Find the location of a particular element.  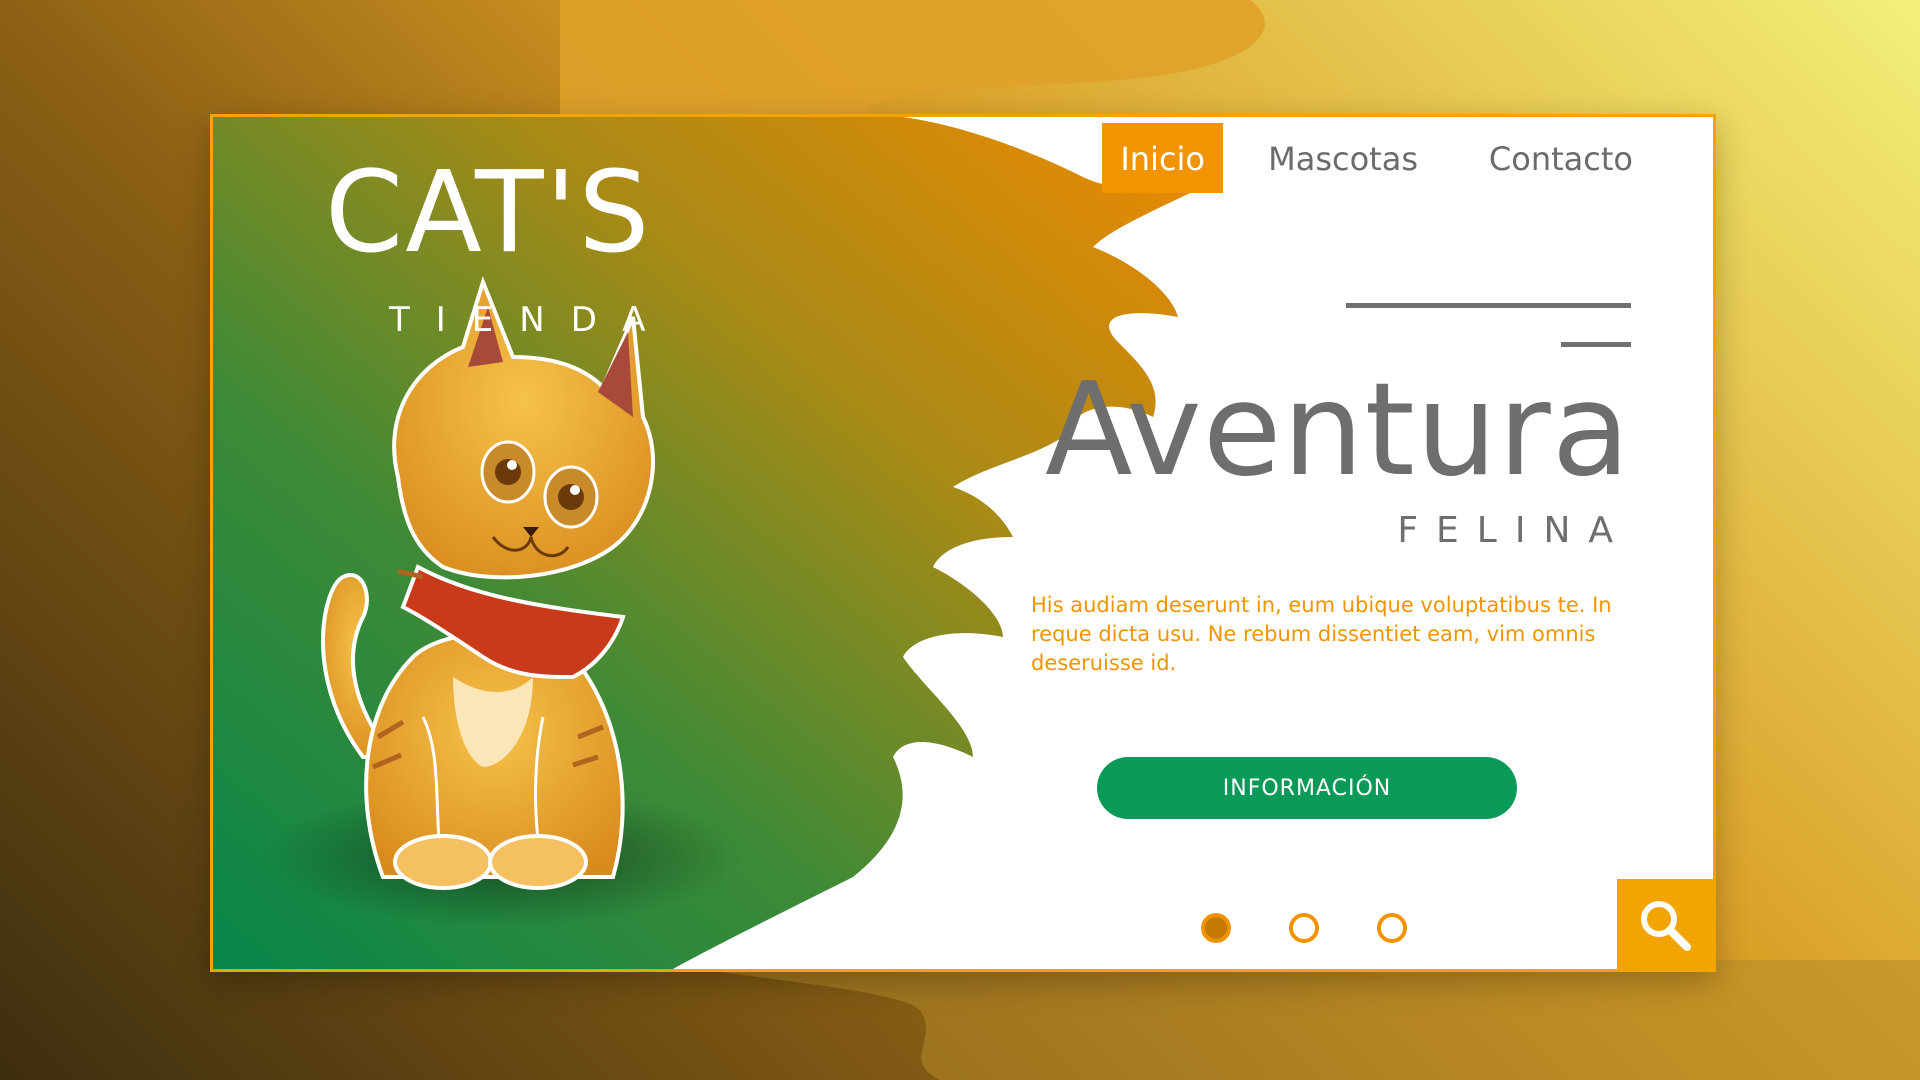

search-button is located at coordinates (1665, 924).